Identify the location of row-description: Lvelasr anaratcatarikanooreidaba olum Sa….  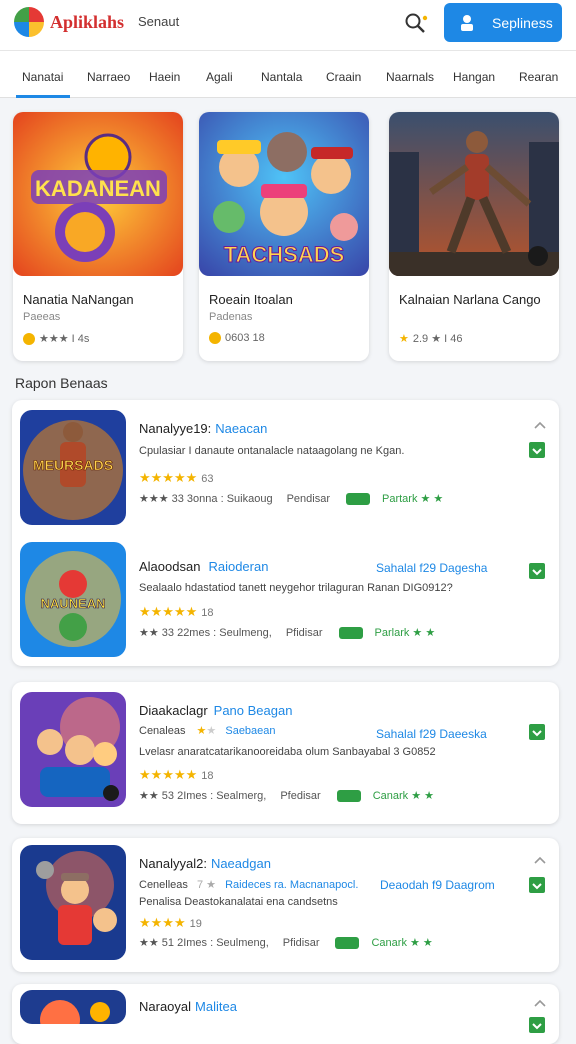
(287, 752).